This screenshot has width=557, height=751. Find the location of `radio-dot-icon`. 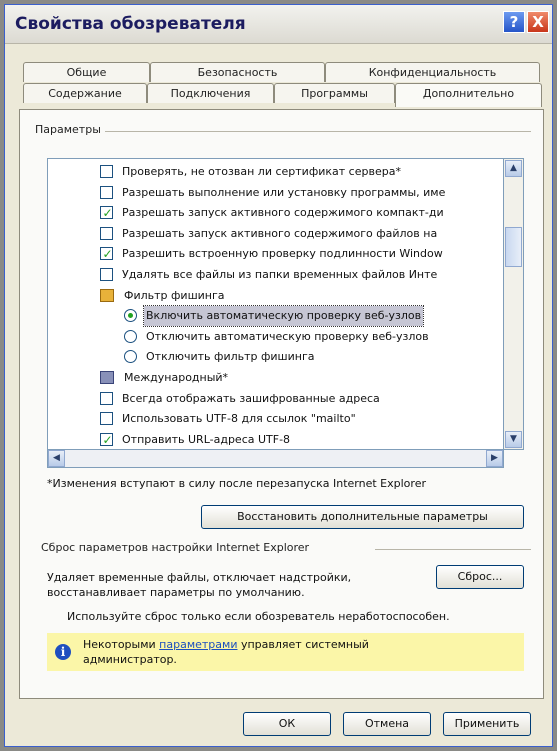

radio-dot-icon is located at coordinates (130, 316).